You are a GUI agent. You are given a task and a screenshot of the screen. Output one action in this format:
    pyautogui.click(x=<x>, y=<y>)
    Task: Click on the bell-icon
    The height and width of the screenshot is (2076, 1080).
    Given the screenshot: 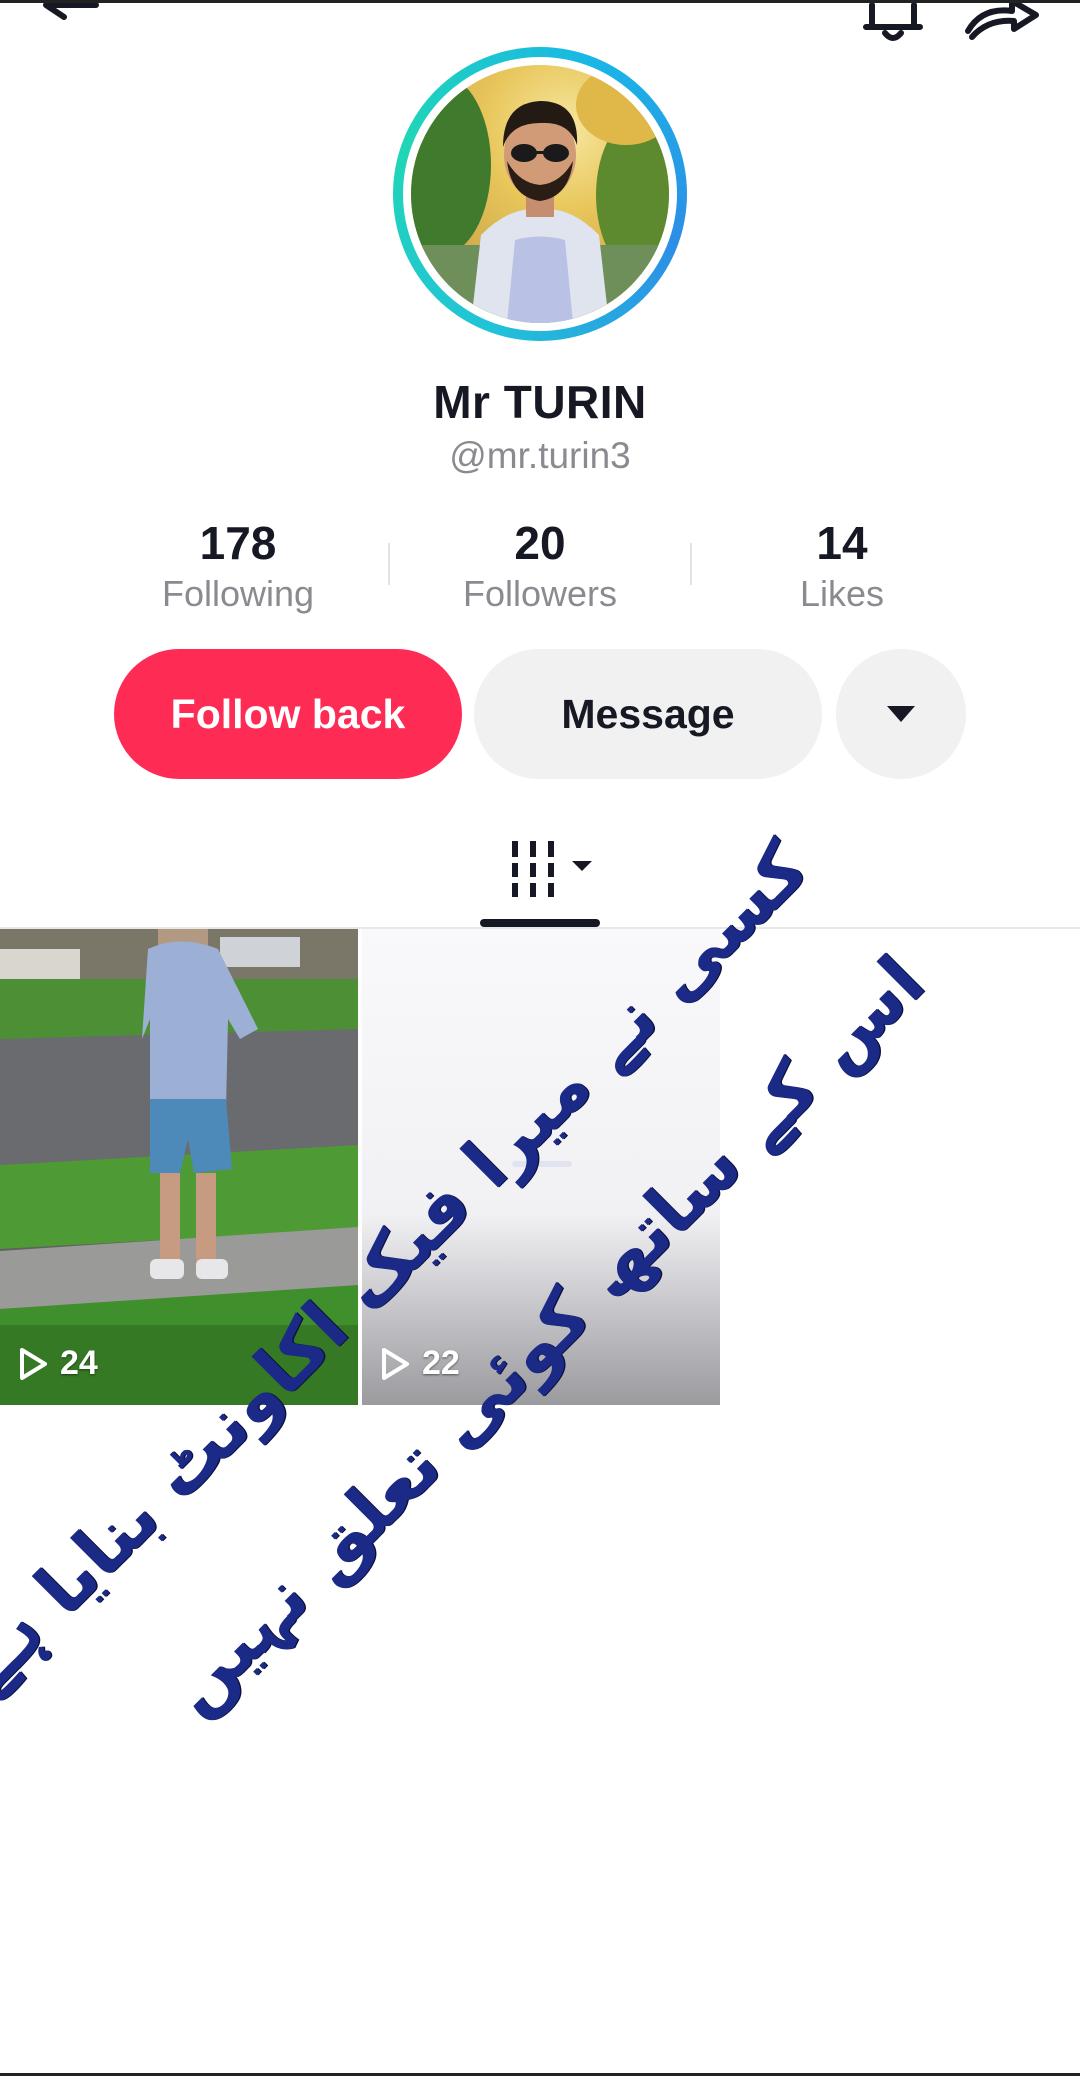 What is the action you would take?
    pyautogui.click(x=893, y=22)
    